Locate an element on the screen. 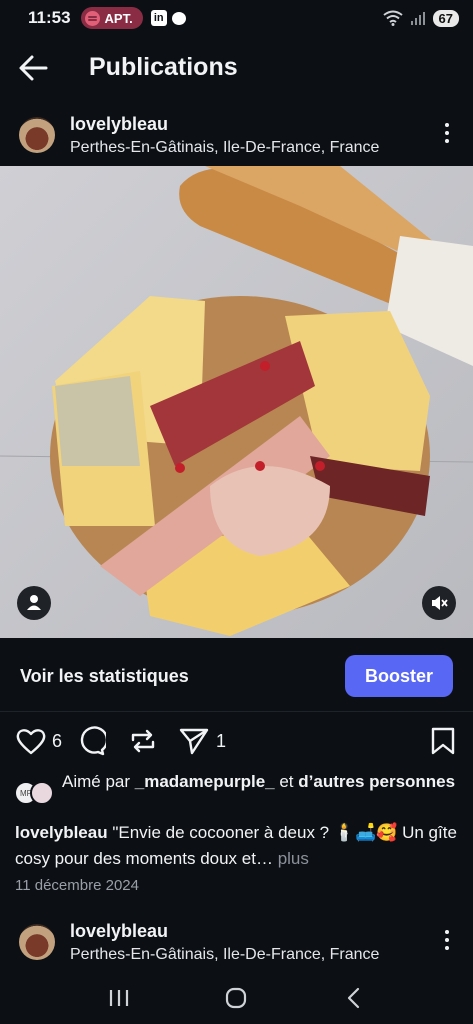 The width and height of the screenshot is (473, 1024). linkedin-icon: in is located at coordinates (158, 18).